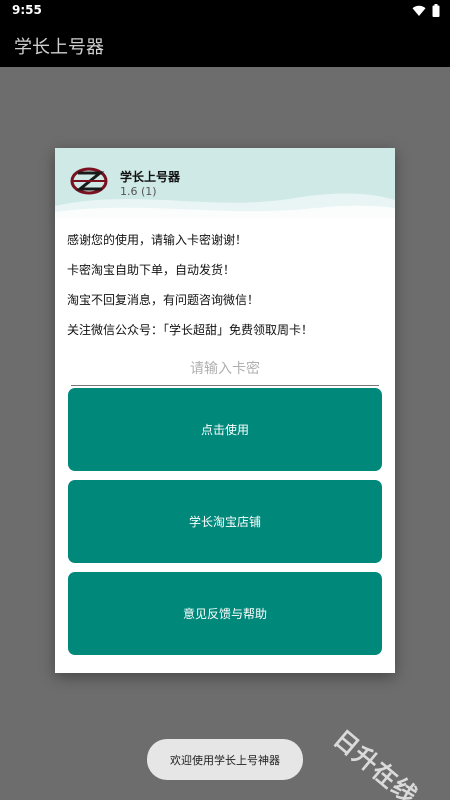  What do you see at coordinates (225, 11) in the screenshot?
I see `status-bar: 9:55` at bounding box center [225, 11].